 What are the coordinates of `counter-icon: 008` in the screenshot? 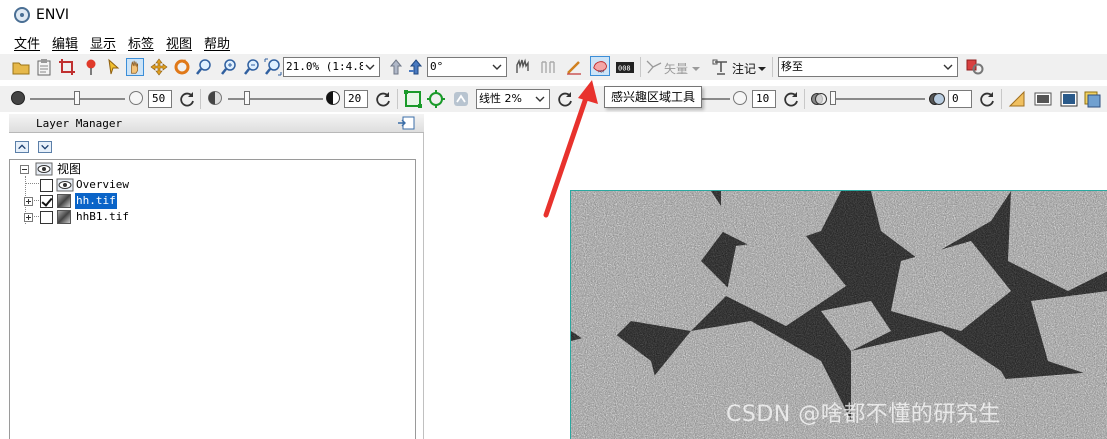 It's located at (625, 67).